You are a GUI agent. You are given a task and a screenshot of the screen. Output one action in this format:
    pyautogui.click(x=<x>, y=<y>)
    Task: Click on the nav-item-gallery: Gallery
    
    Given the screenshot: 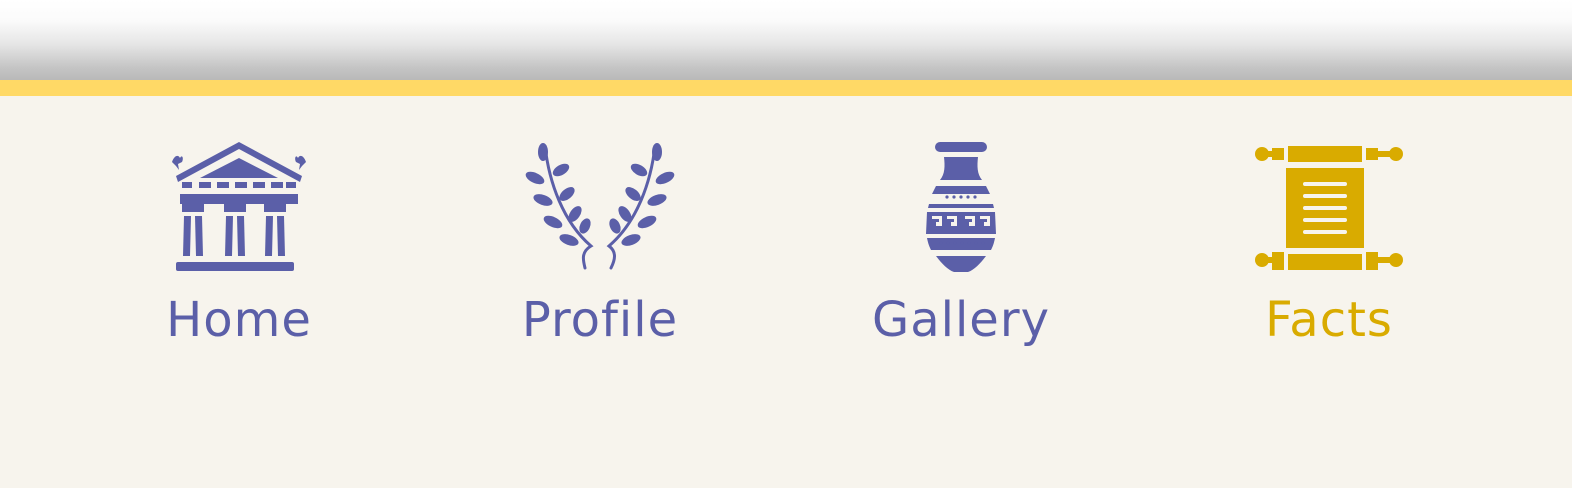 What is the action you would take?
    pyautogui.click(x=961, y=252)
    